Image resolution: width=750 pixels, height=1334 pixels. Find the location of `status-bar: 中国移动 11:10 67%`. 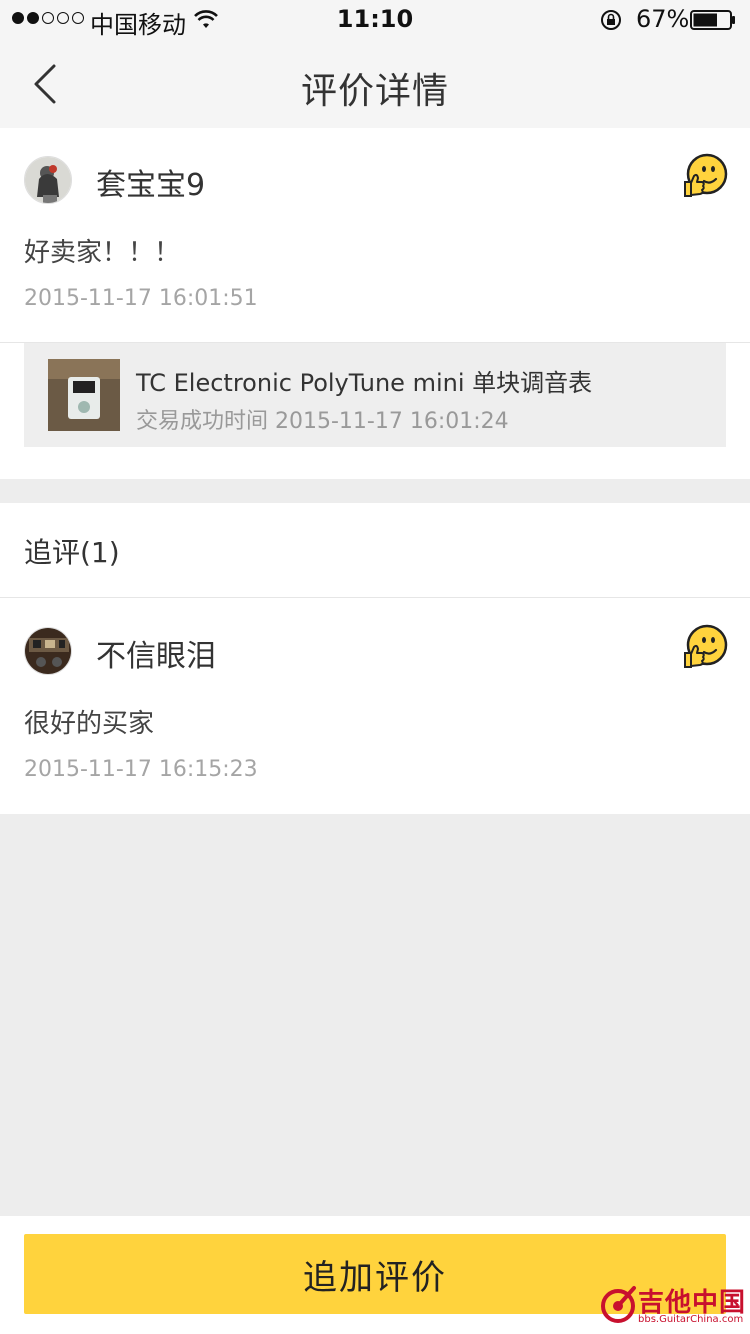

status-bar: 中国移动 11:10 67% is located at coordinates (375, 20).